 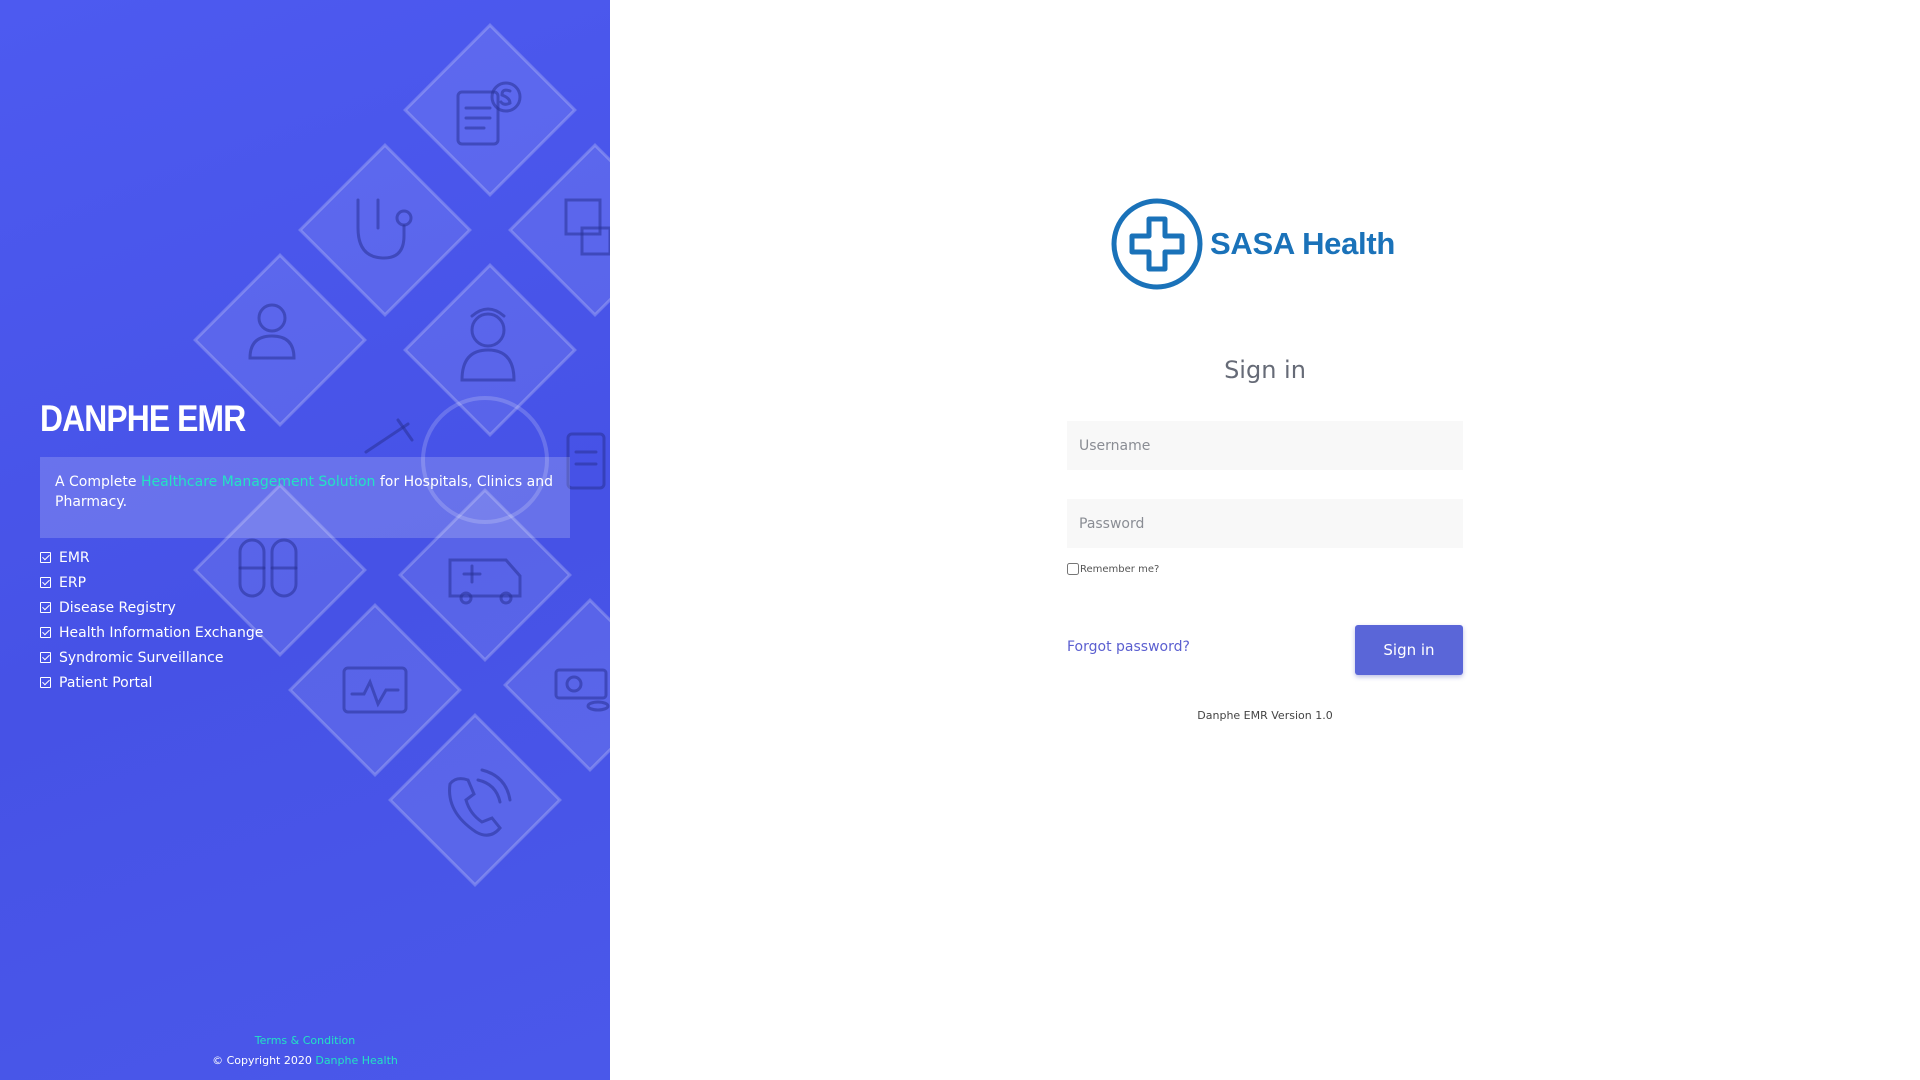 I want to click on feature-item: Health Information Exchange, so click(x=151, y=632).